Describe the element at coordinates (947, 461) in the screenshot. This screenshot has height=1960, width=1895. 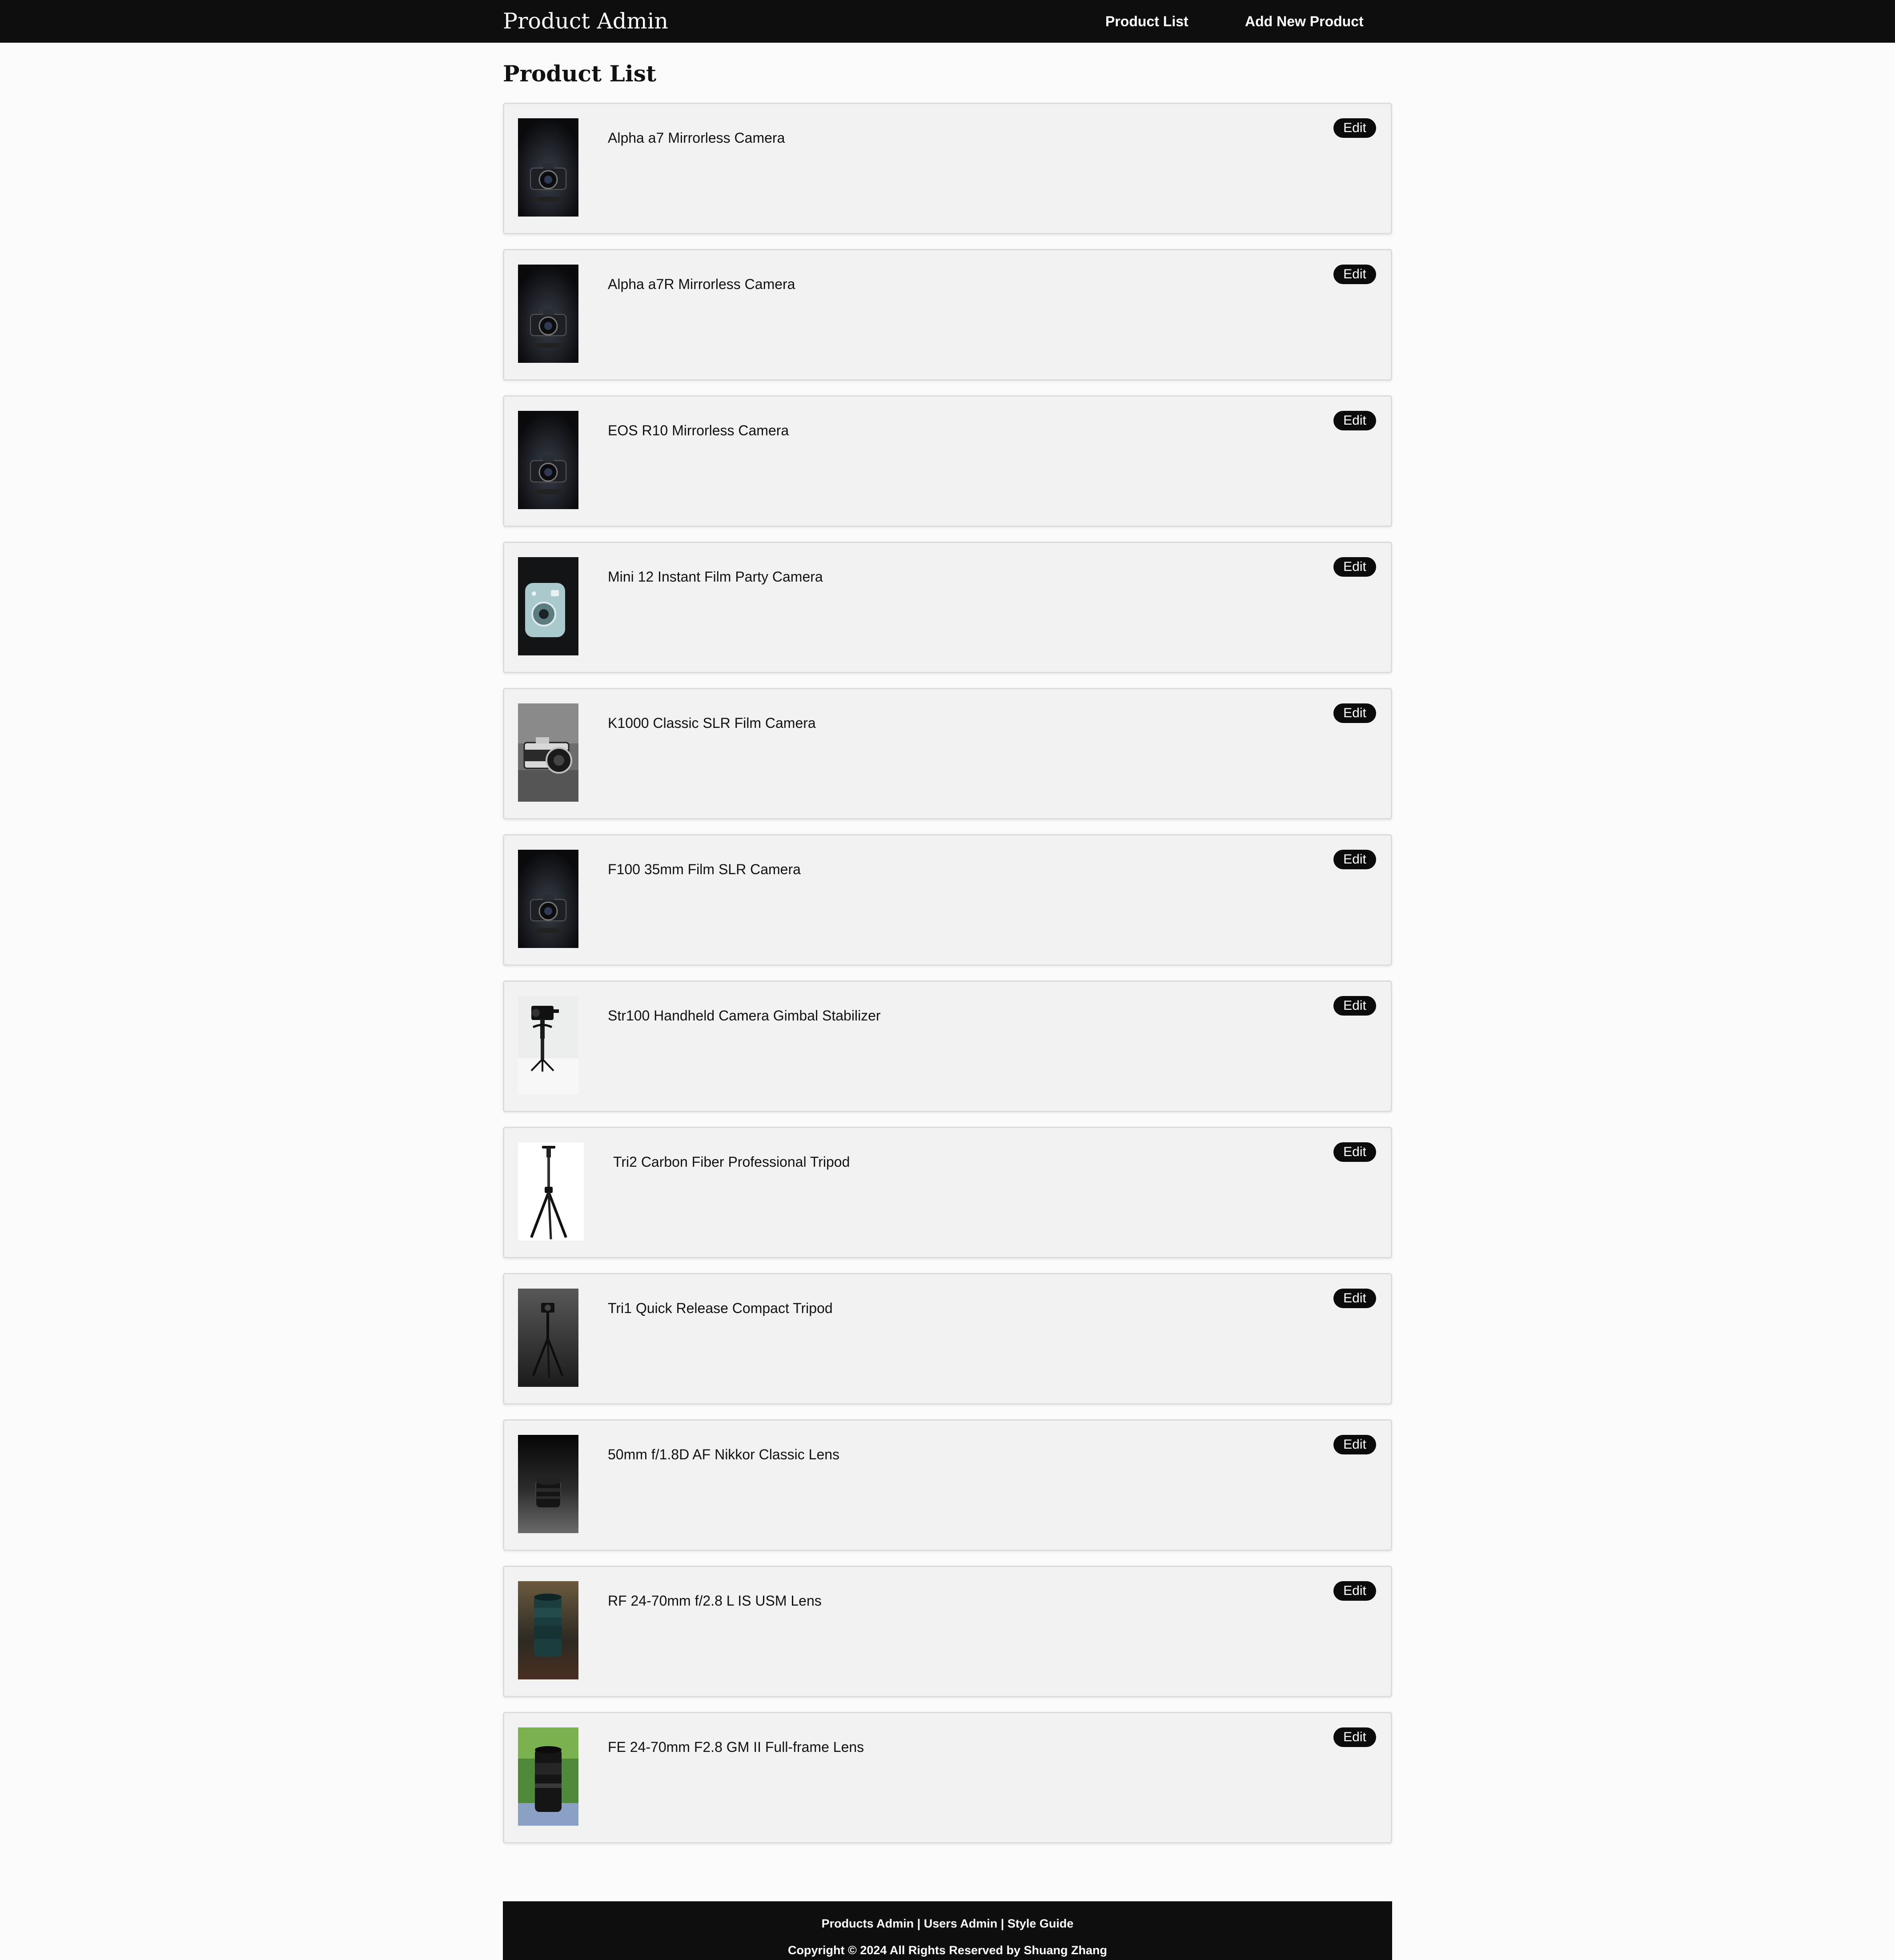
I see `product-card: EOS R10 Mirrorless Camera Edit` at that location.